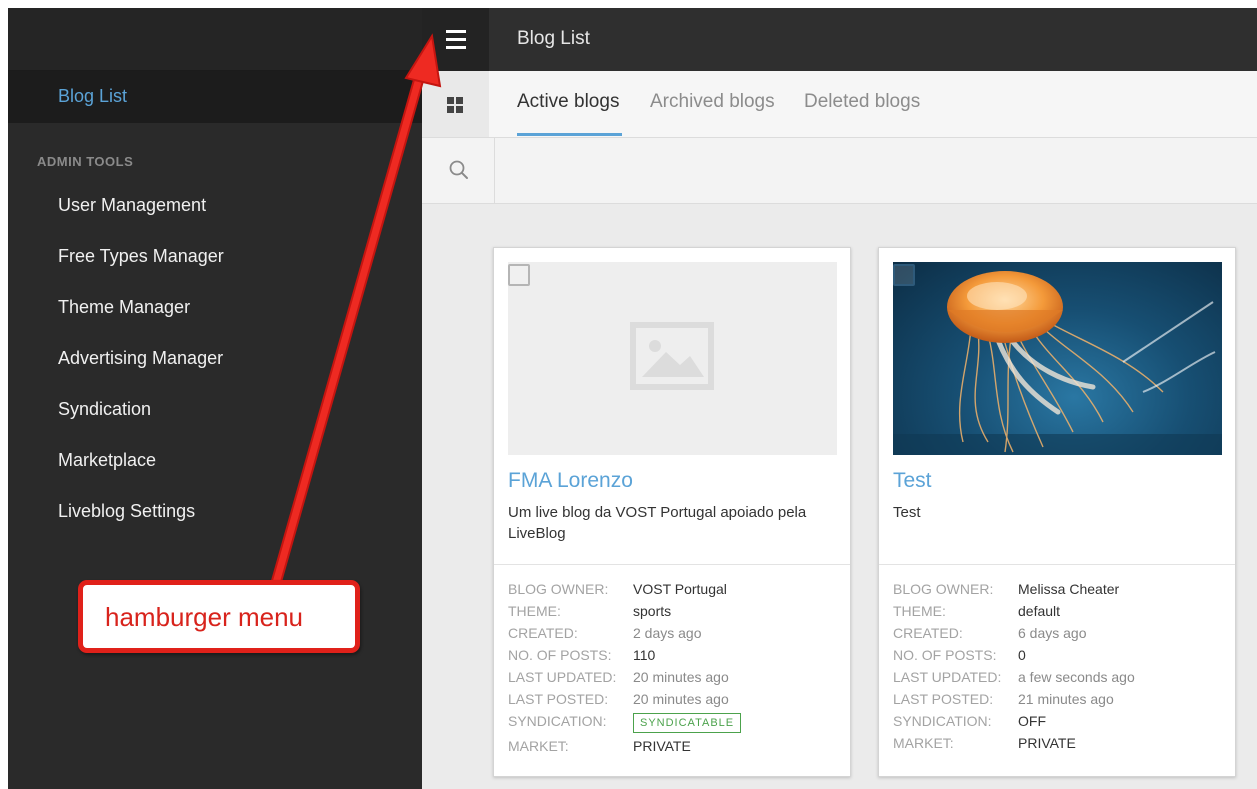  What do you see at coordinates (876, 170) in the screenshot?
I see `search-input` at bounding box center [876, 170].